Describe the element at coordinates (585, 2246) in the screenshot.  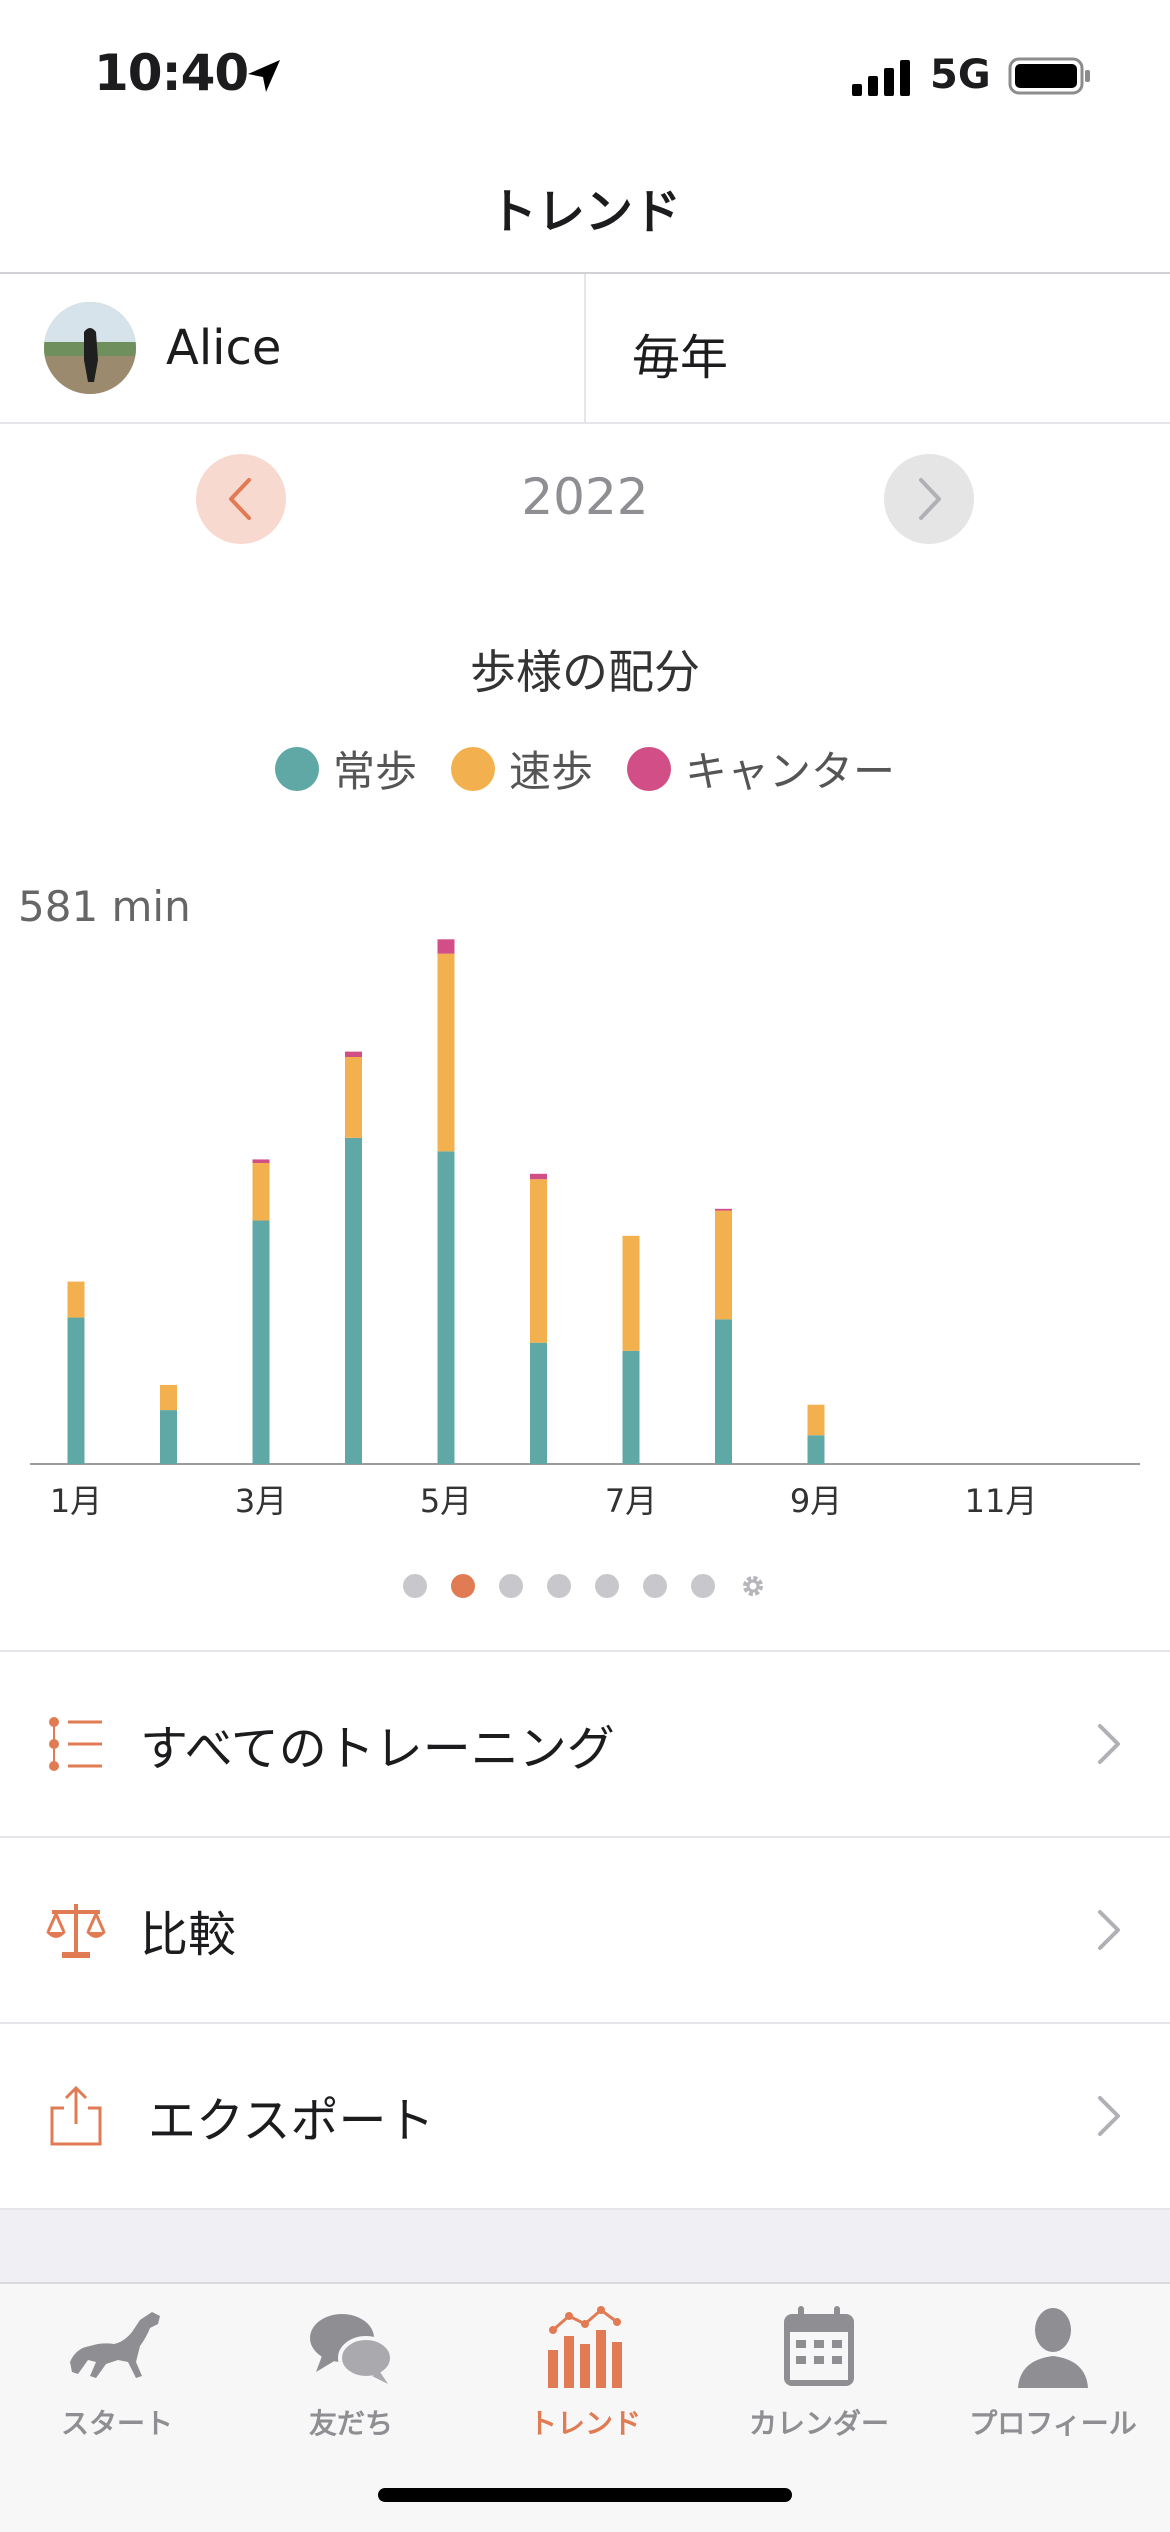
I see `list-footer-background` at that location.